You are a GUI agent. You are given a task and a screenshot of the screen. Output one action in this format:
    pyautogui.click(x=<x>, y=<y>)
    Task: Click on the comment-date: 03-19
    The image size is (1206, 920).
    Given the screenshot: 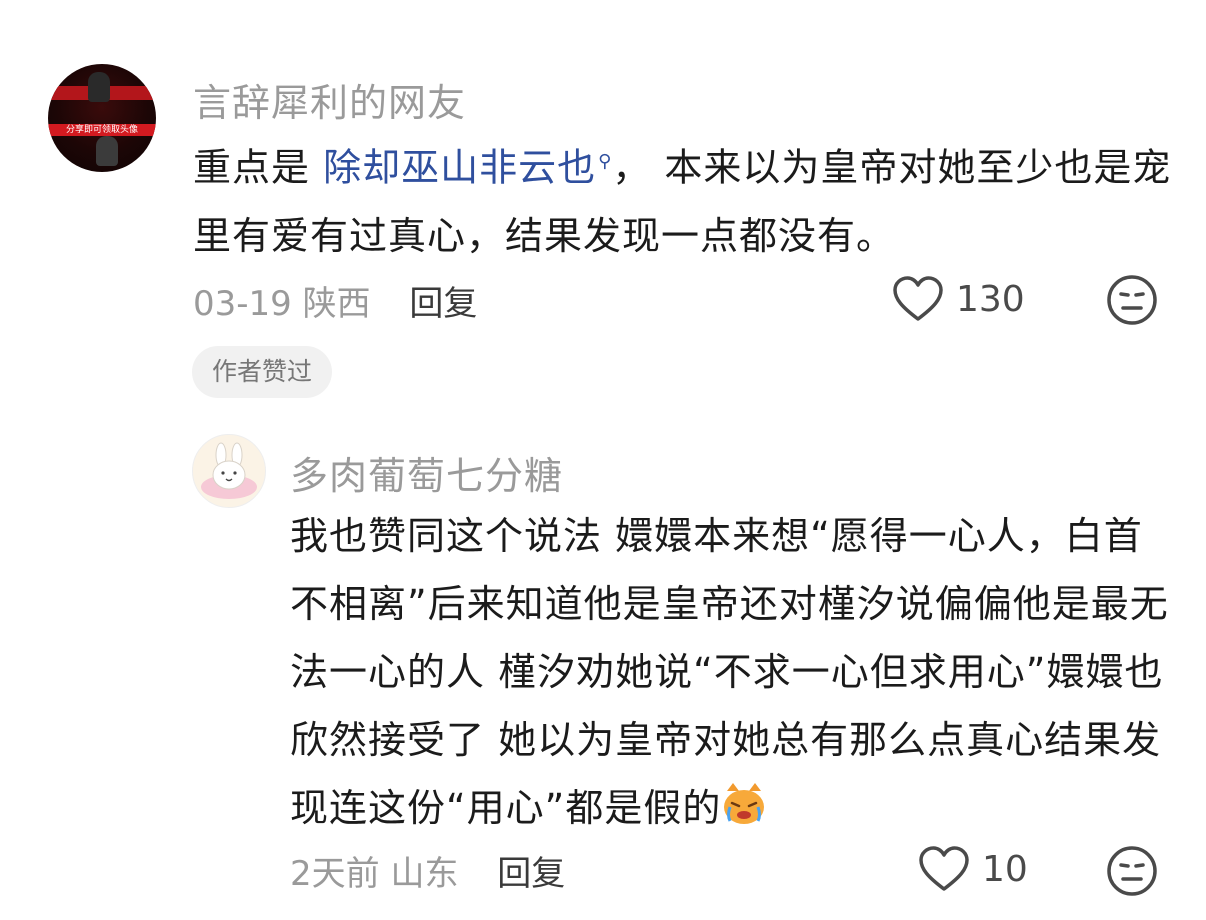 What is the action you would take?
    pyautogui.click(x=242, y=304)
    